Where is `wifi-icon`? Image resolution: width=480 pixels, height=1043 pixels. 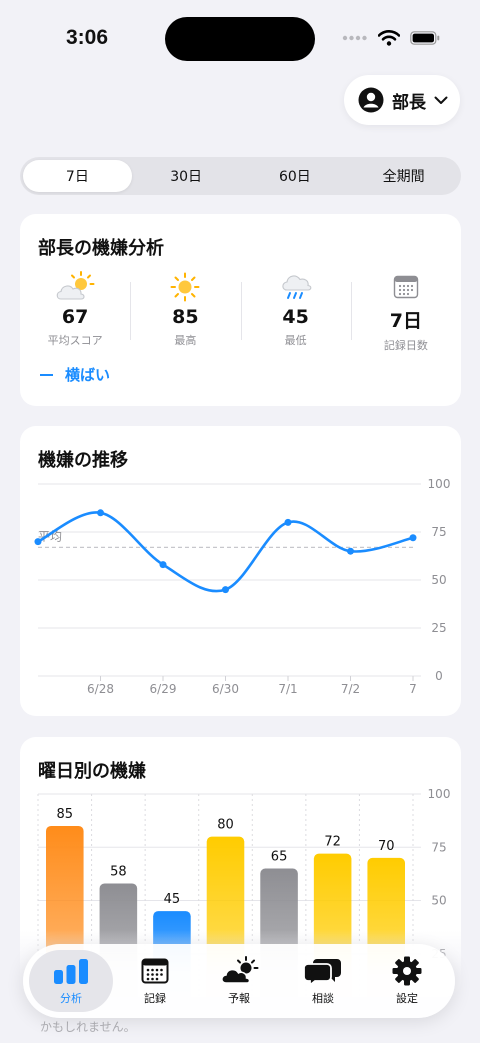
wifi-icon is located at coordinates (389, 38).